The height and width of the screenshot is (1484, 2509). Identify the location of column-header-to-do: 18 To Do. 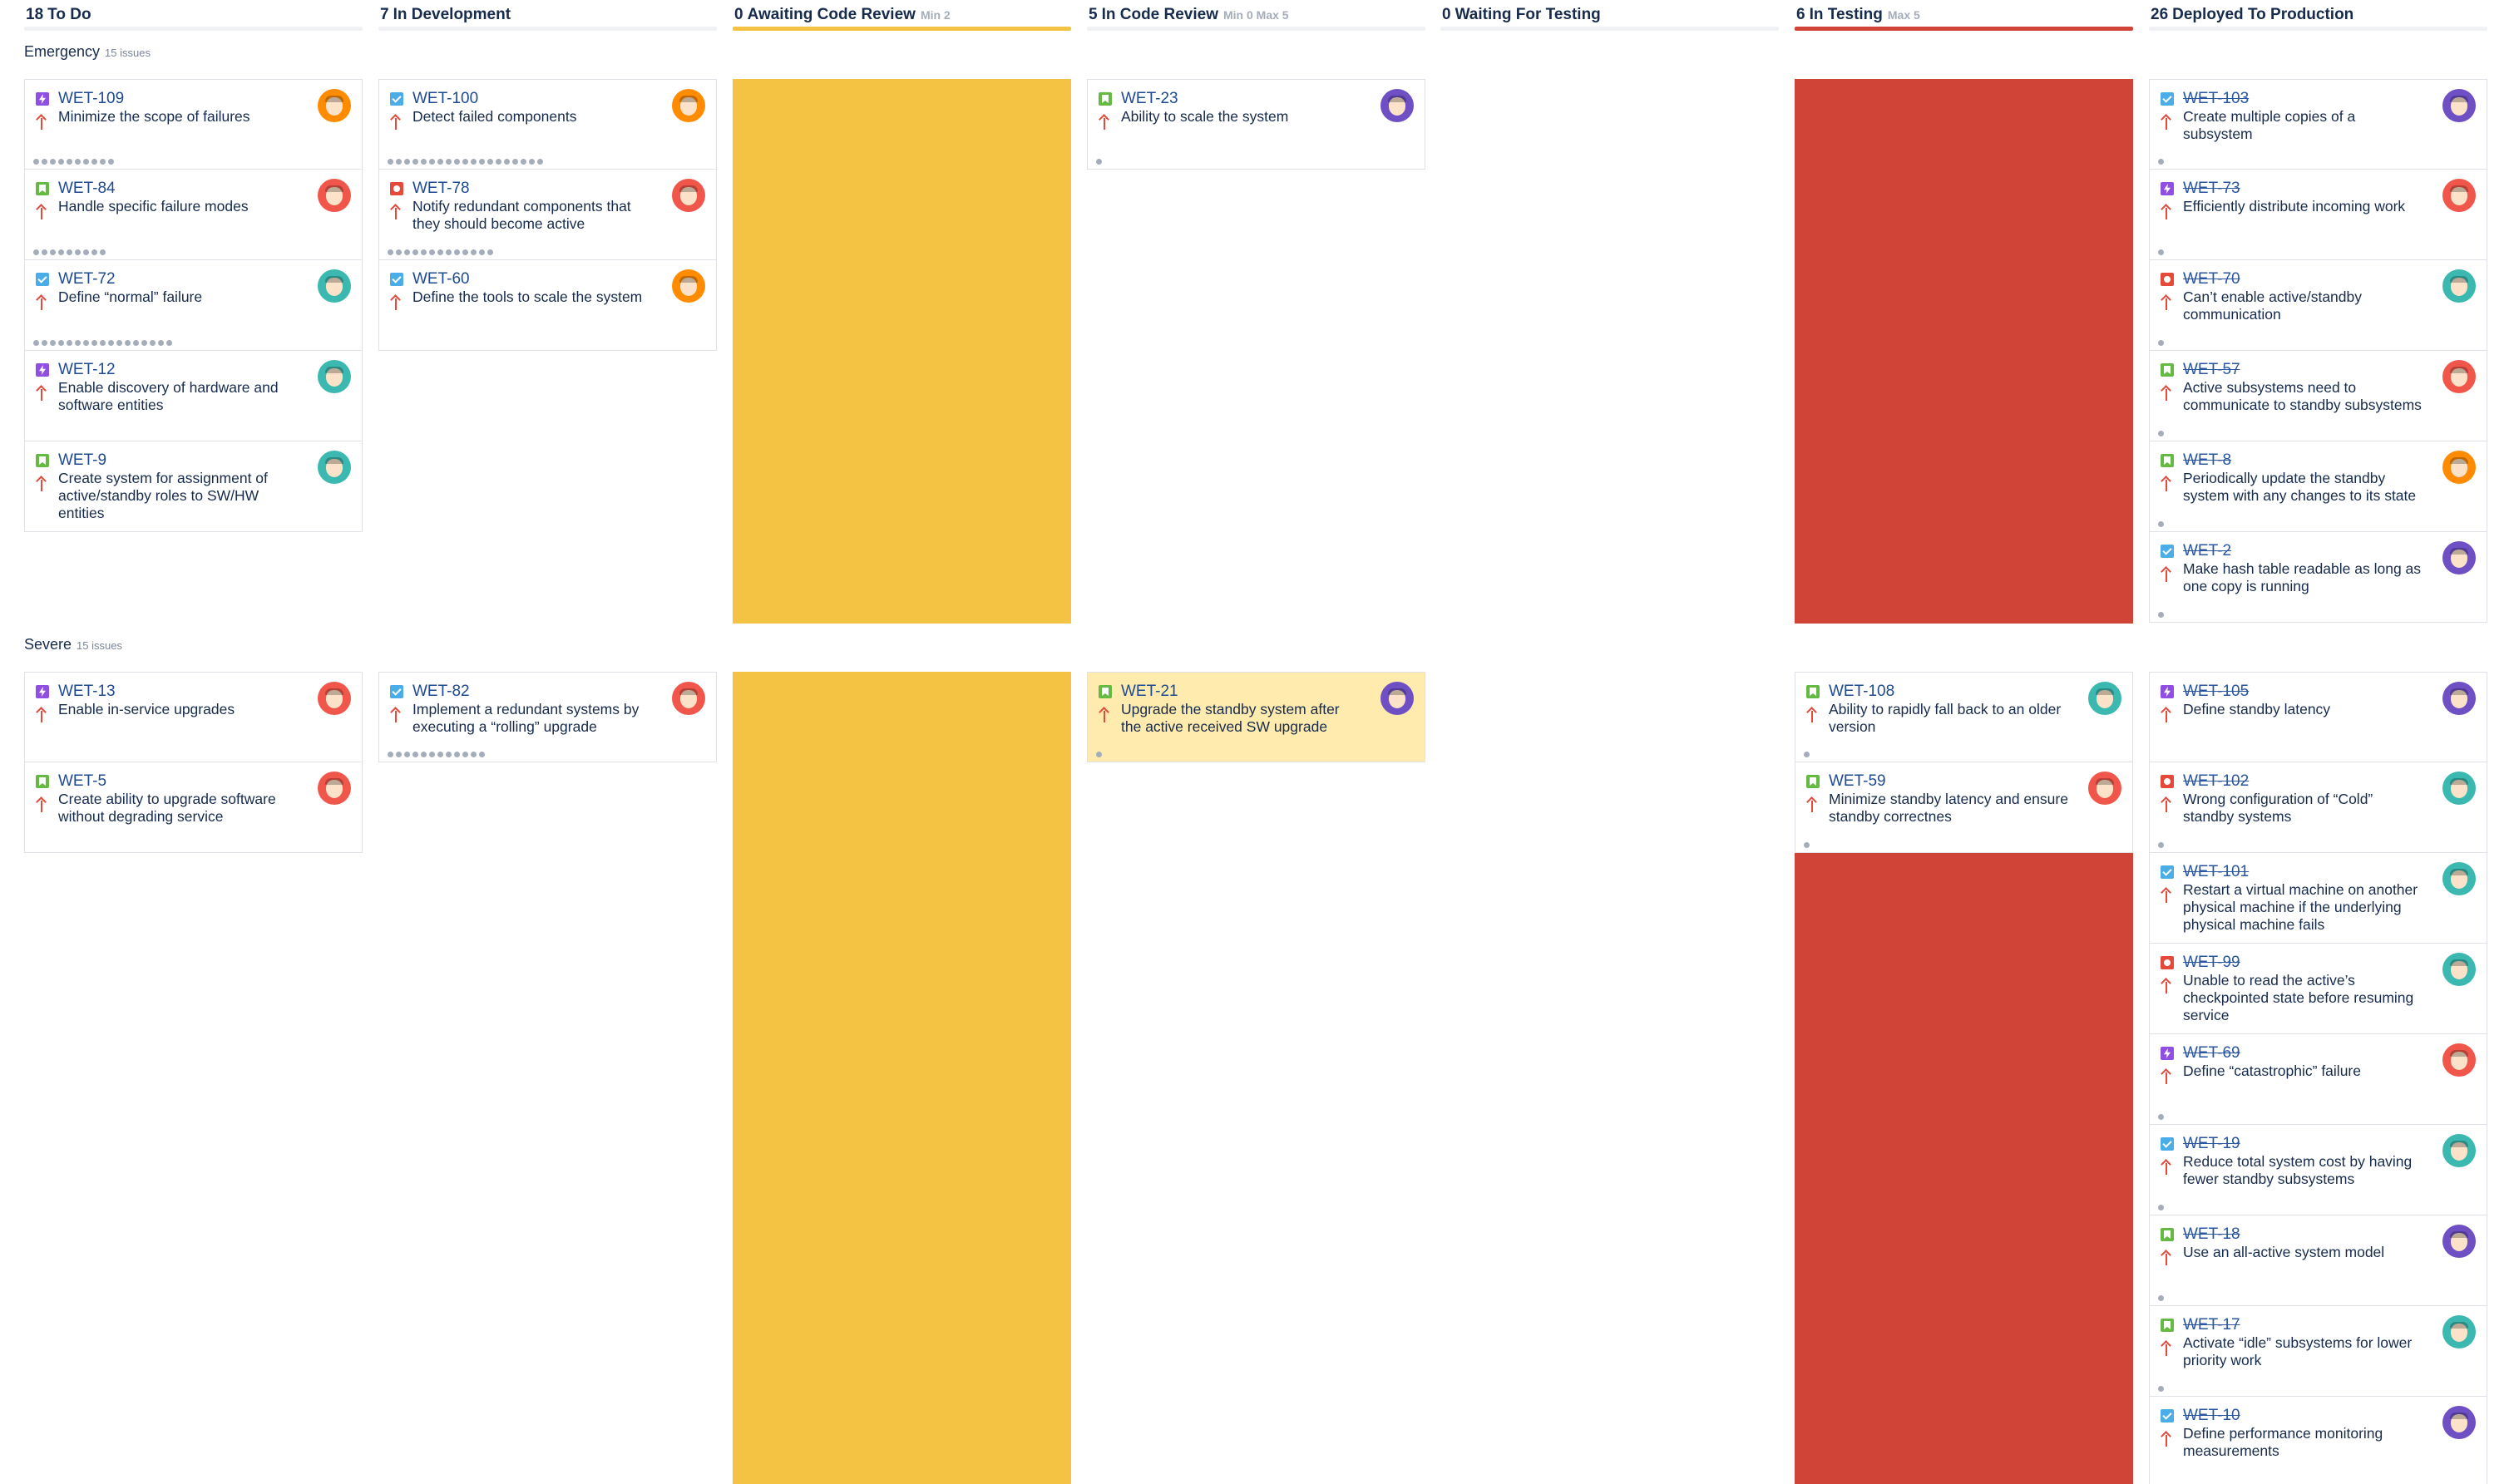
(193, 18).